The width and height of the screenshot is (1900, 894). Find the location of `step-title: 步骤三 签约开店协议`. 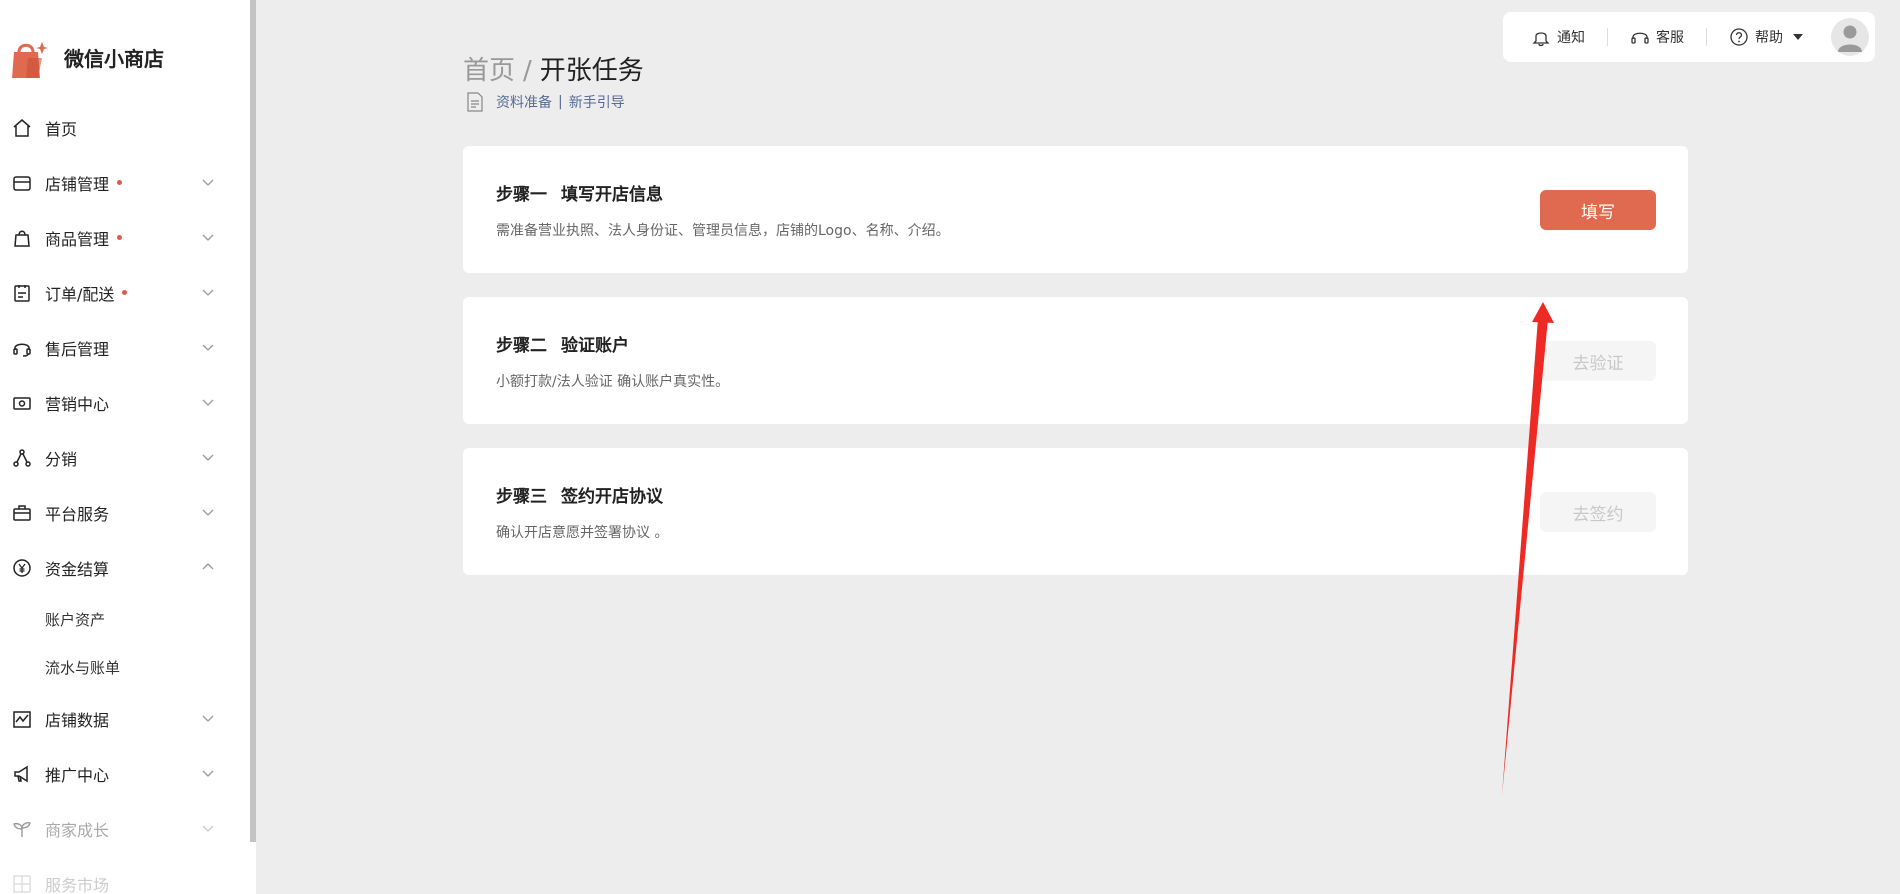

step-title: 步骤三 签约开店协议 is located at coordinates (579, 494).